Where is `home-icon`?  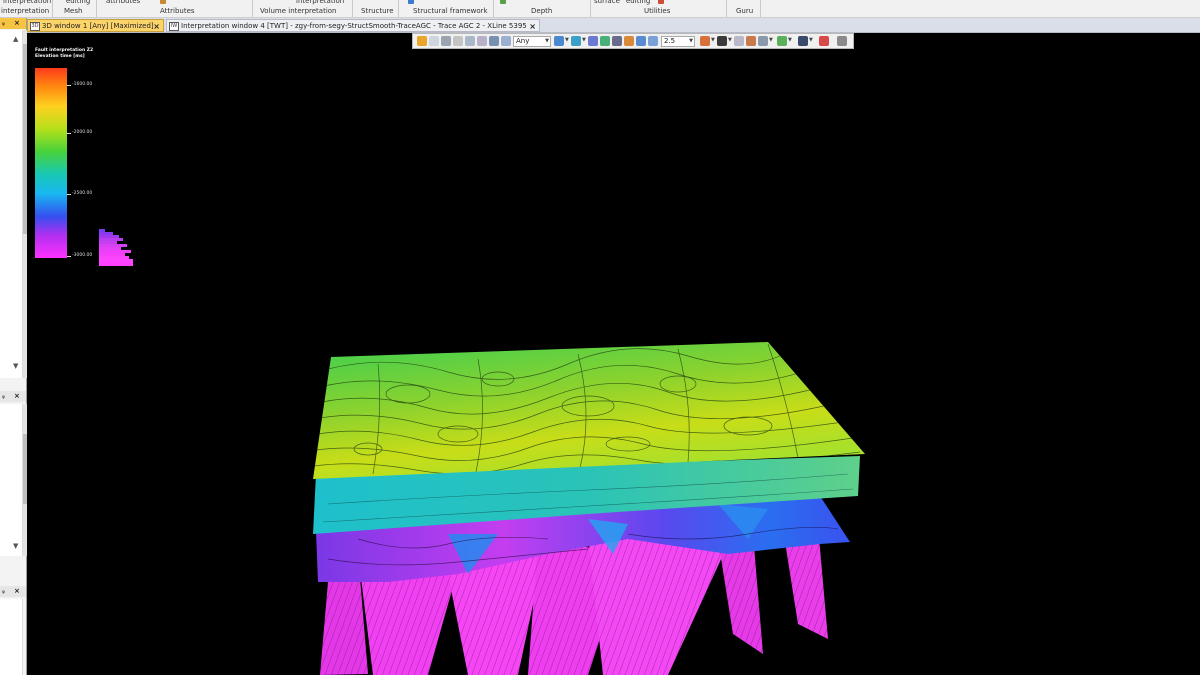
home-icon is located at coordinates (559, 41).